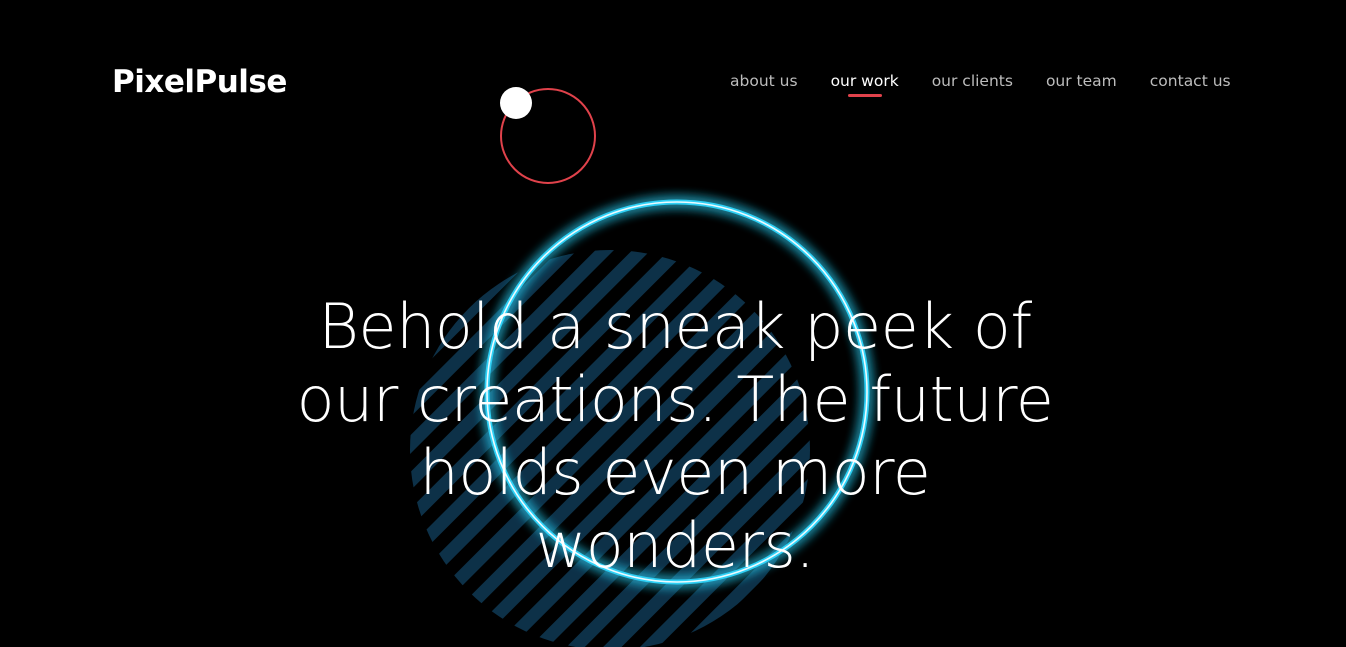 This screenshot has height=647, width=1346. I want to click on brand-logo: PixelPulse, so click(199, 82).